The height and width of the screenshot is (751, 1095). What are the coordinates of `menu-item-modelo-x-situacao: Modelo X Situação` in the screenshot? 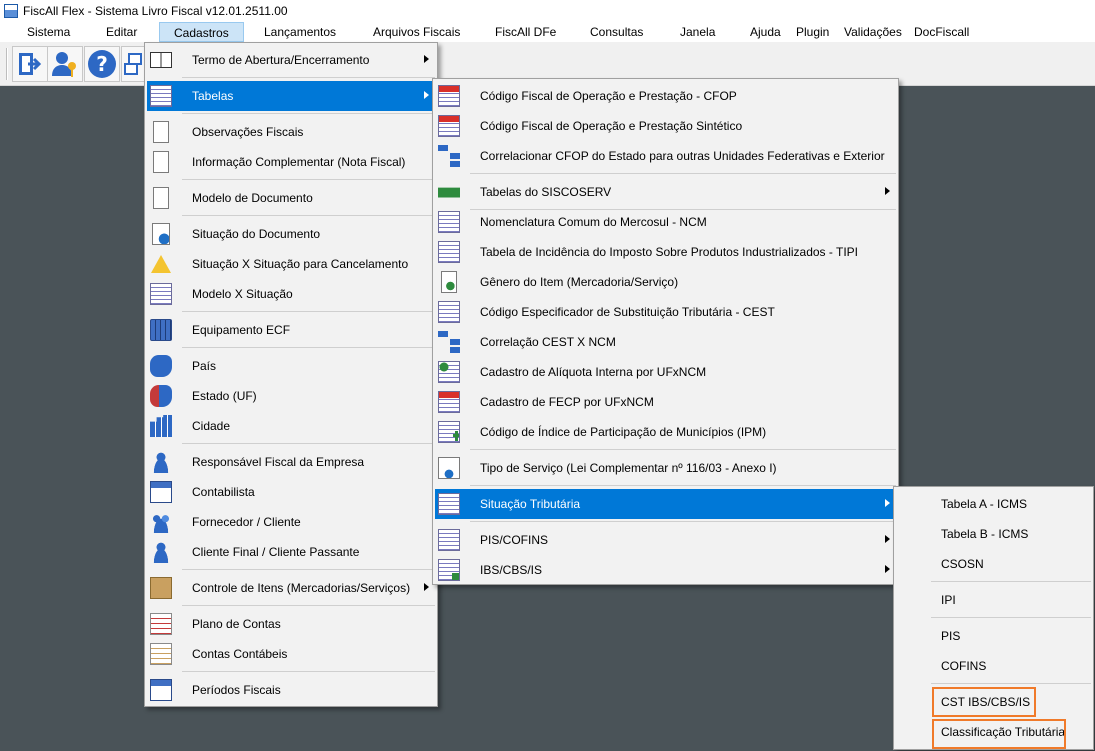 It's located at (291, 294).